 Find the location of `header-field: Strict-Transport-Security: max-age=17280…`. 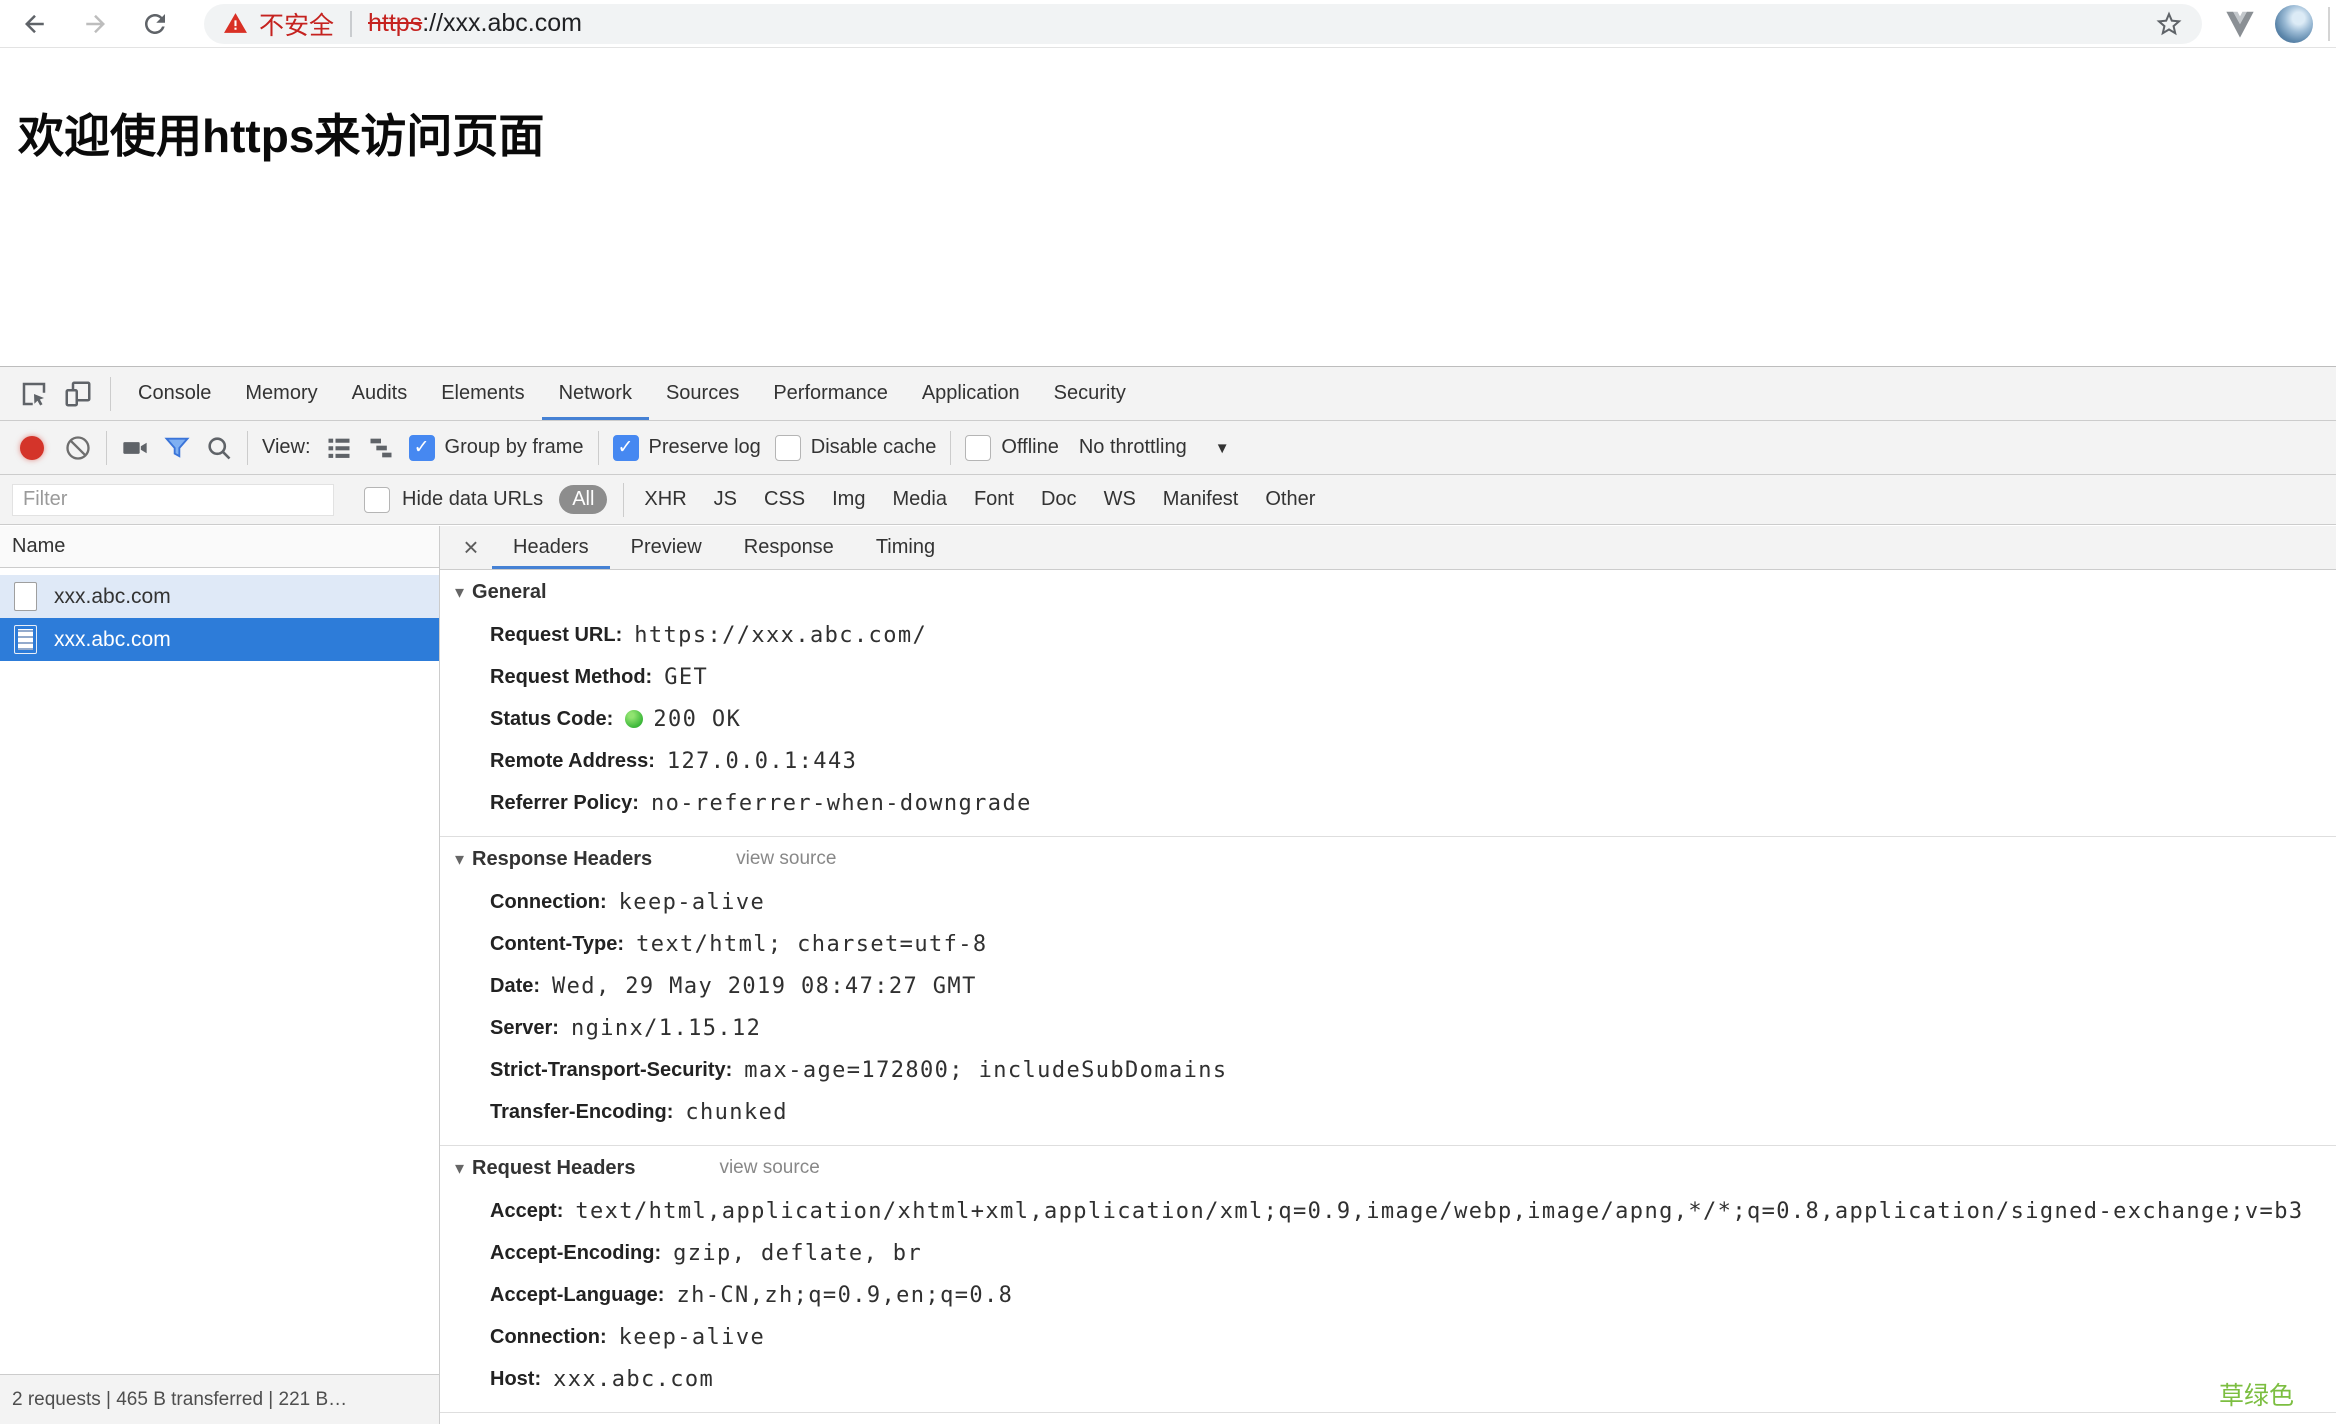

header-field: Strict-Transport-Security: max-age=17280… is located at coordinates (1388, 1070).